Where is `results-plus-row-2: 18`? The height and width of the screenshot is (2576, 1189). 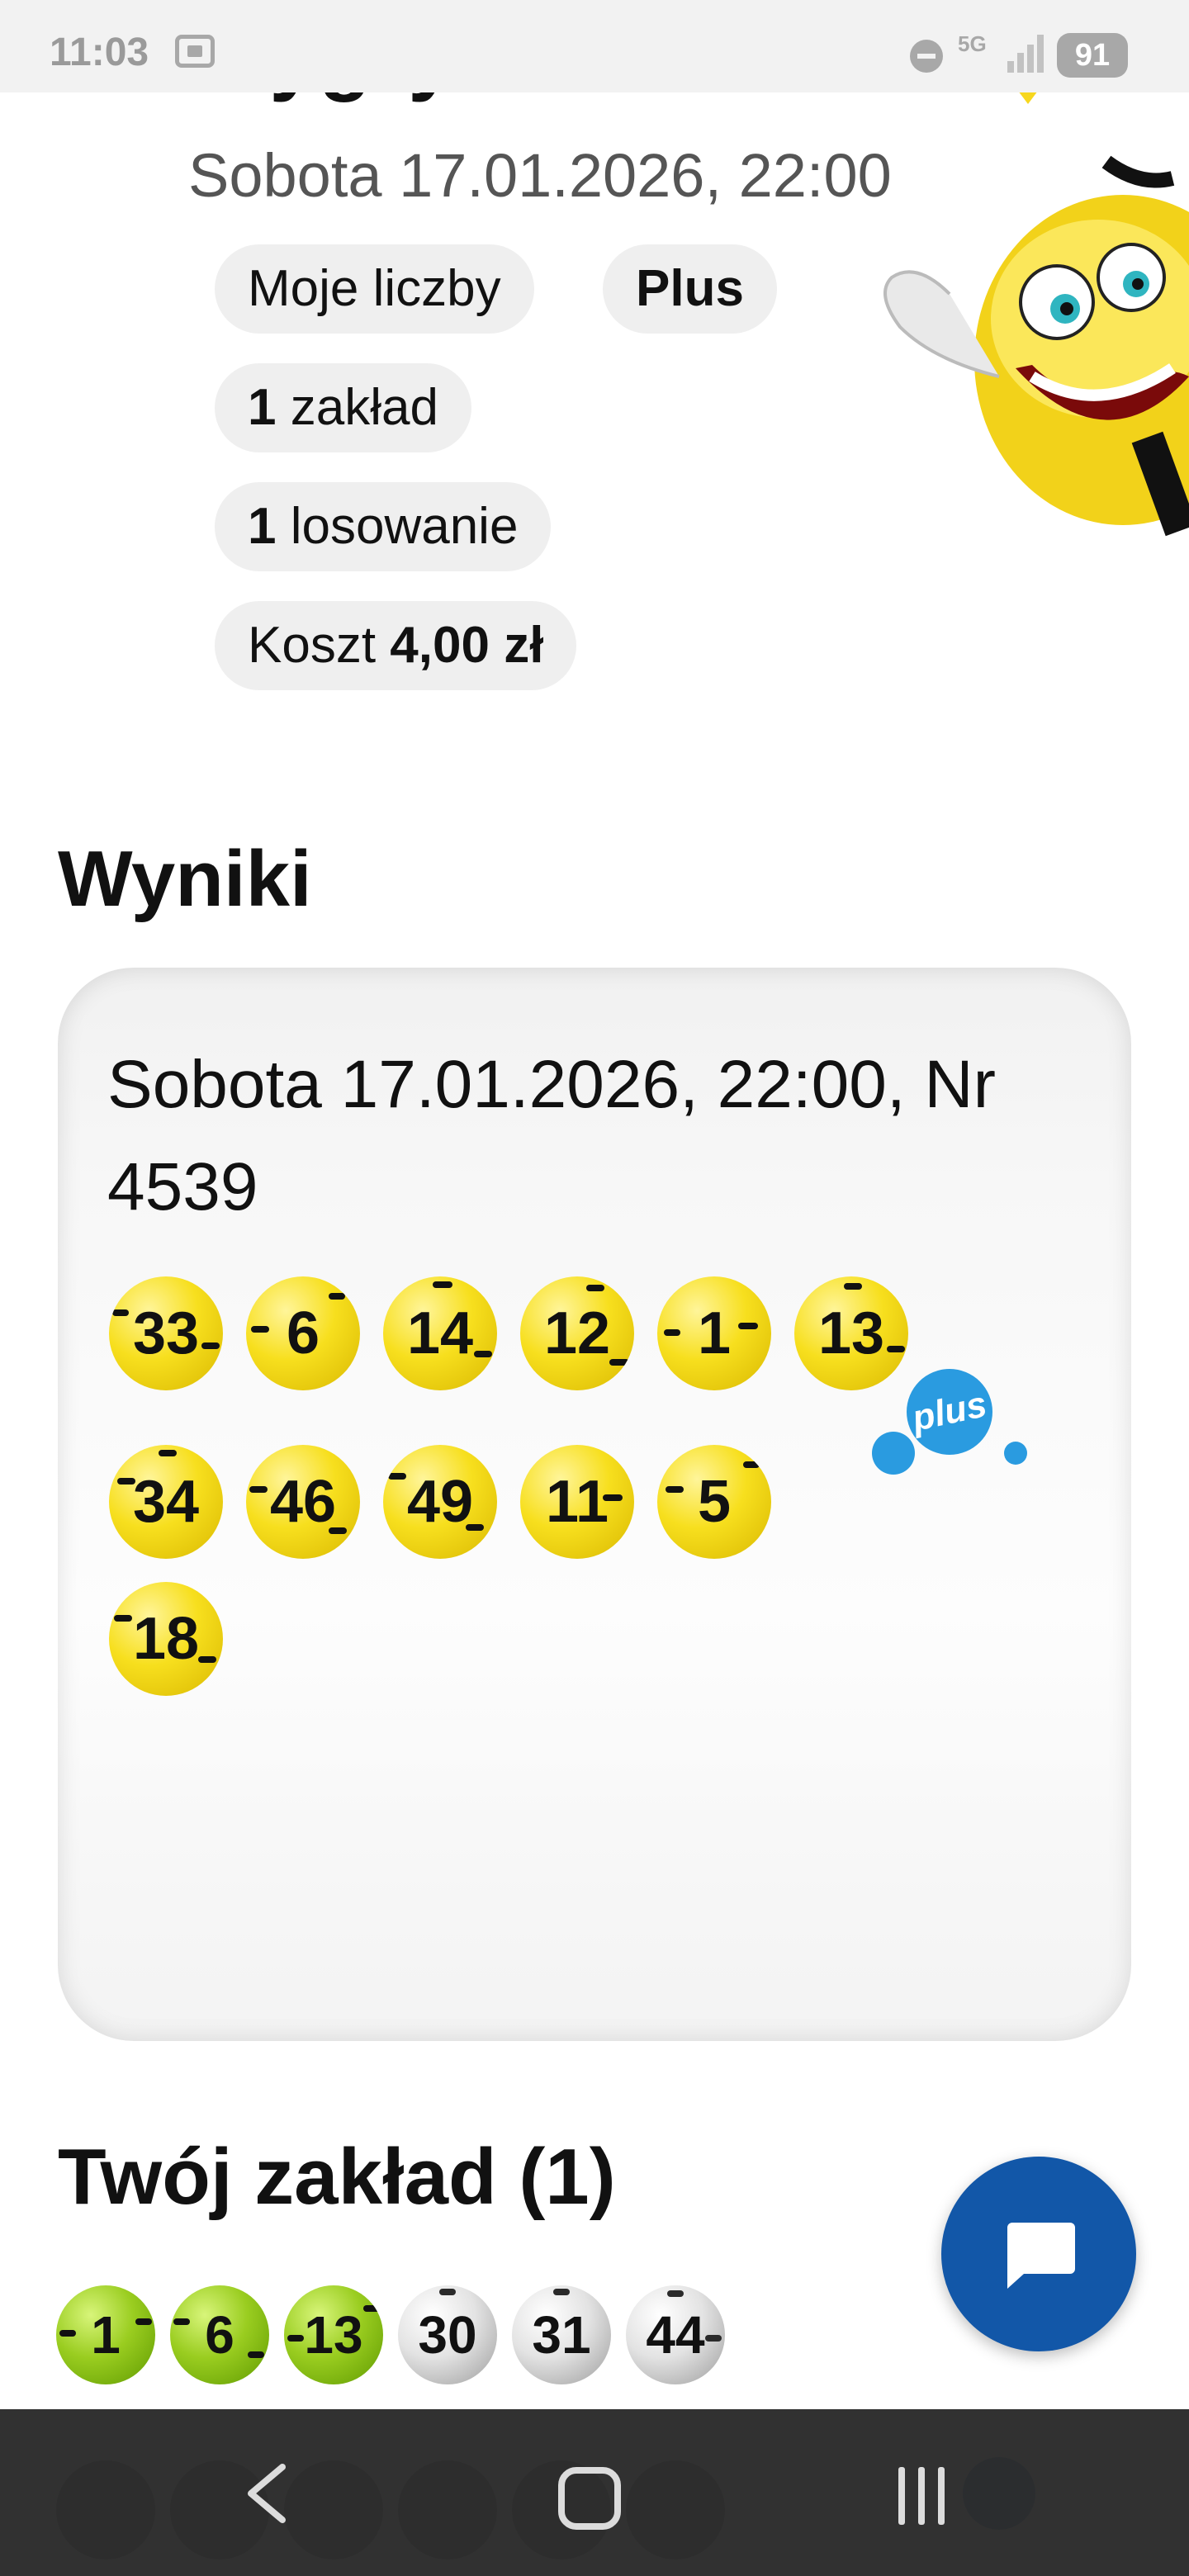 results-plus-row-2: 18 is located at coordinates (191, 1640).